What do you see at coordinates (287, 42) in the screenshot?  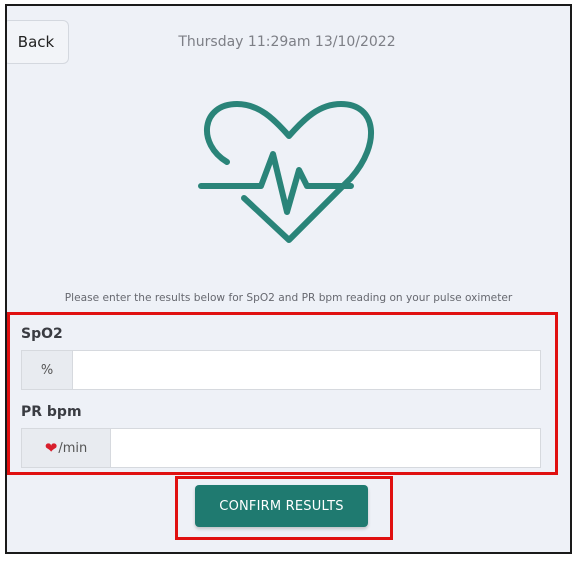 I see `timestamp: Thursday 11:29am 13/10/2022` at bounding box center [287, 42].